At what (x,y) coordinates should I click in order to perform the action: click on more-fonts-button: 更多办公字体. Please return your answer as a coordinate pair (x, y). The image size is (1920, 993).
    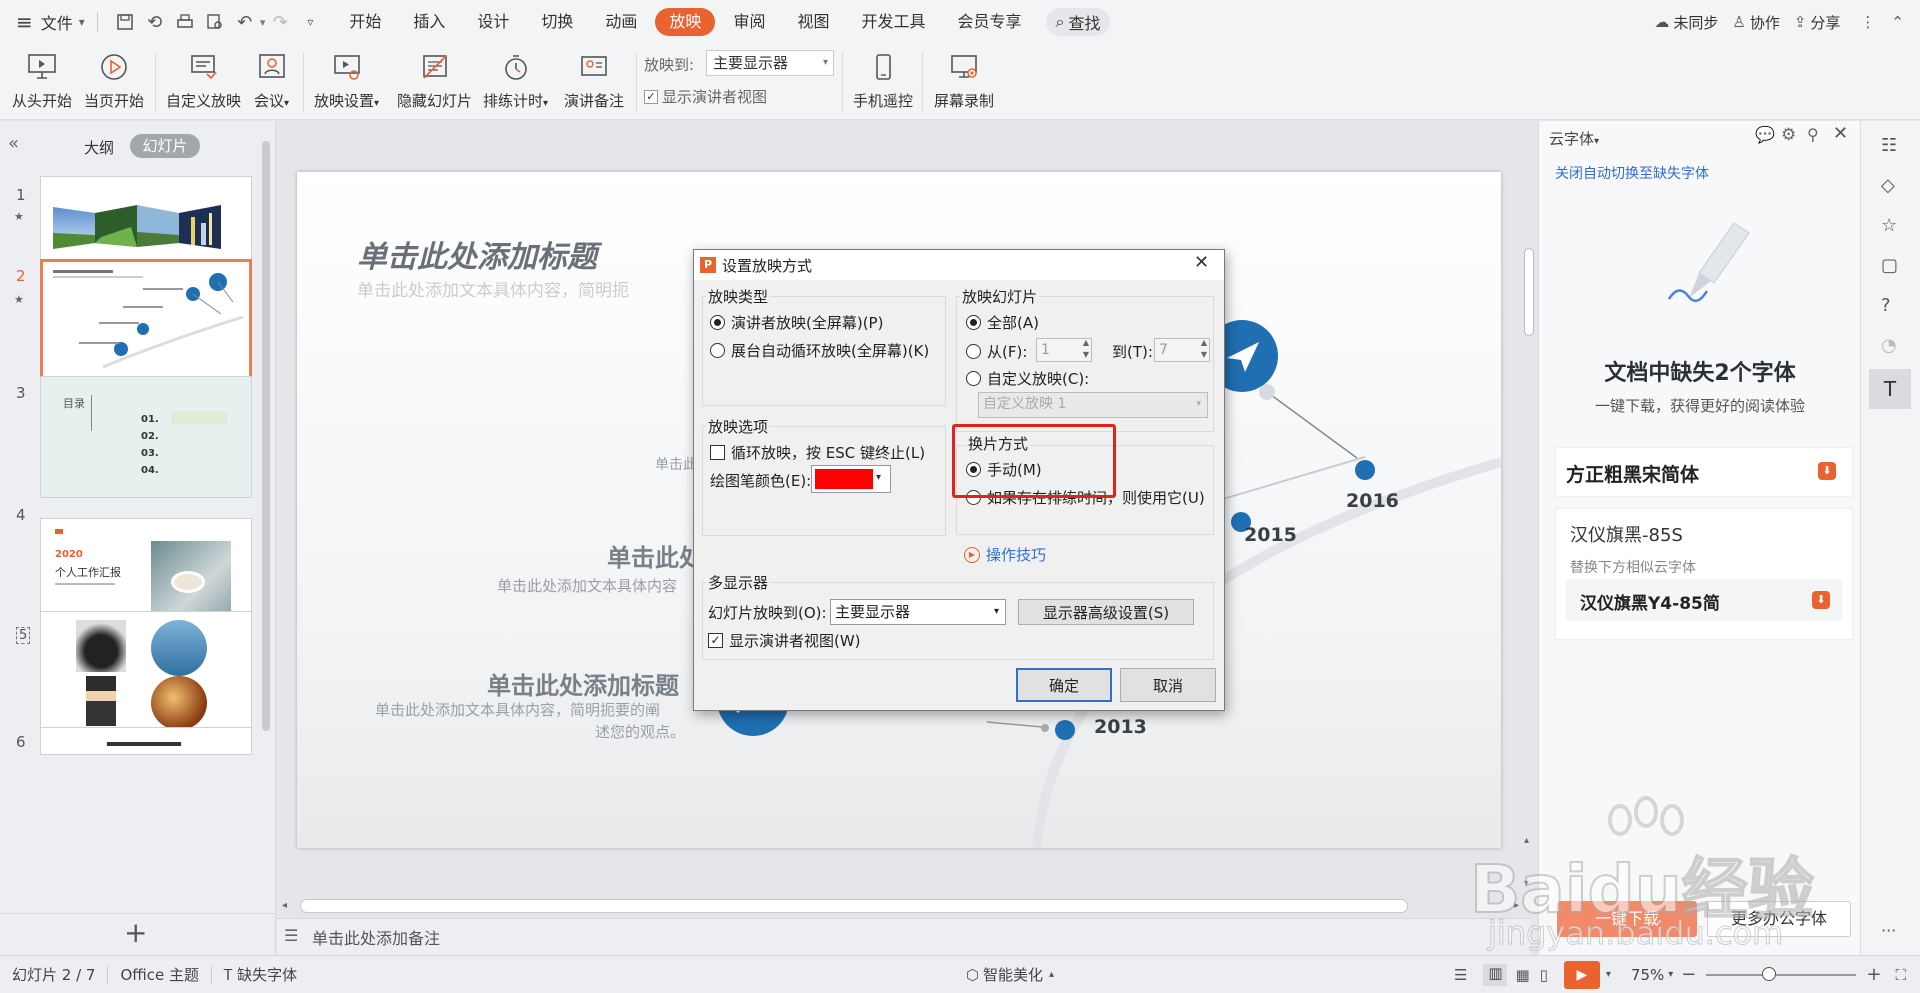
    Looking at the image, I should click on (1779, 919).